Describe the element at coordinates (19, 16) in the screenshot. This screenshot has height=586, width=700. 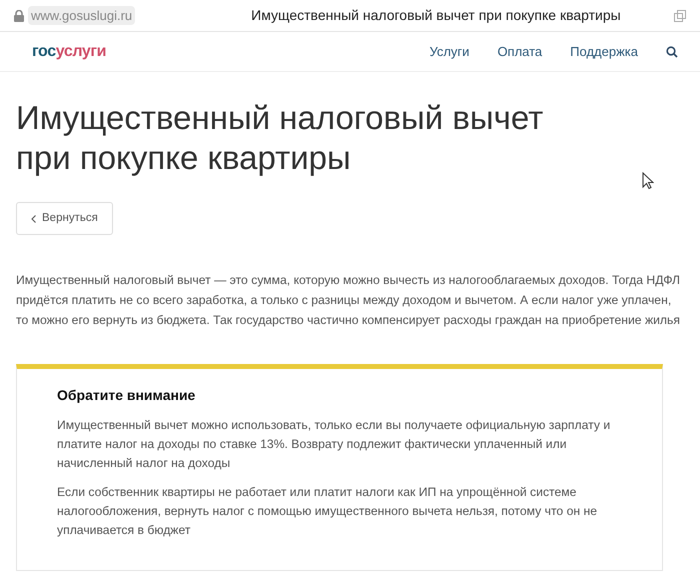
I see `lock-icon` at that location.